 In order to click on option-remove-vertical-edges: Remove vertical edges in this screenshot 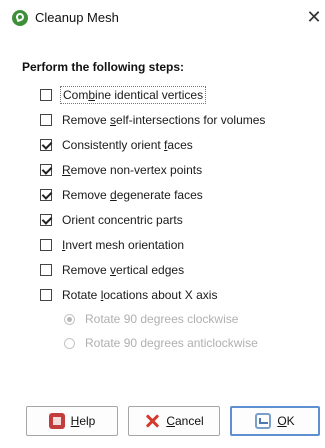, I will do `click(112, 270)`.